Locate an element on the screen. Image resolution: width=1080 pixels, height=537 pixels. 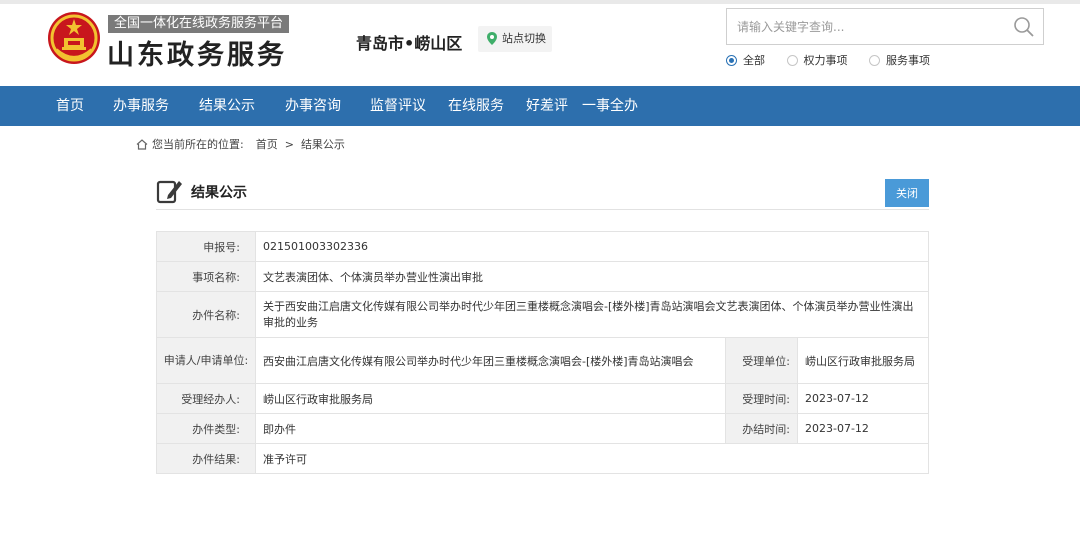
application-no-label: 申报号: is located at coordinates (206, 246).